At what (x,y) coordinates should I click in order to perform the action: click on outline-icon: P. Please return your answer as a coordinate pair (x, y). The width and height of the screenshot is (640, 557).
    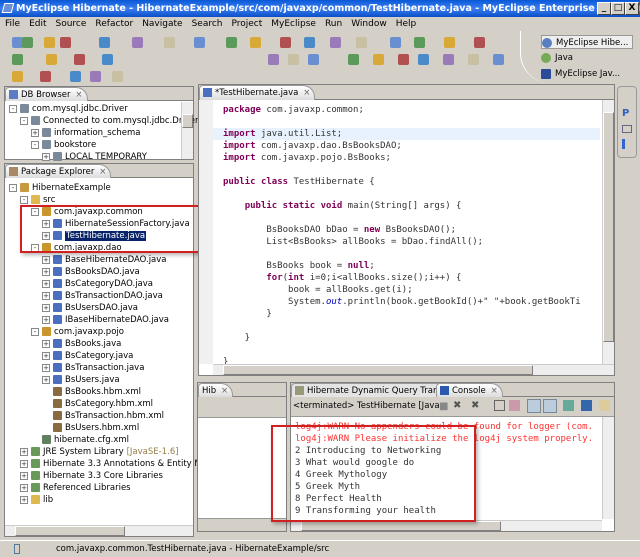
    Looking at the image, I should click on (627, 114).